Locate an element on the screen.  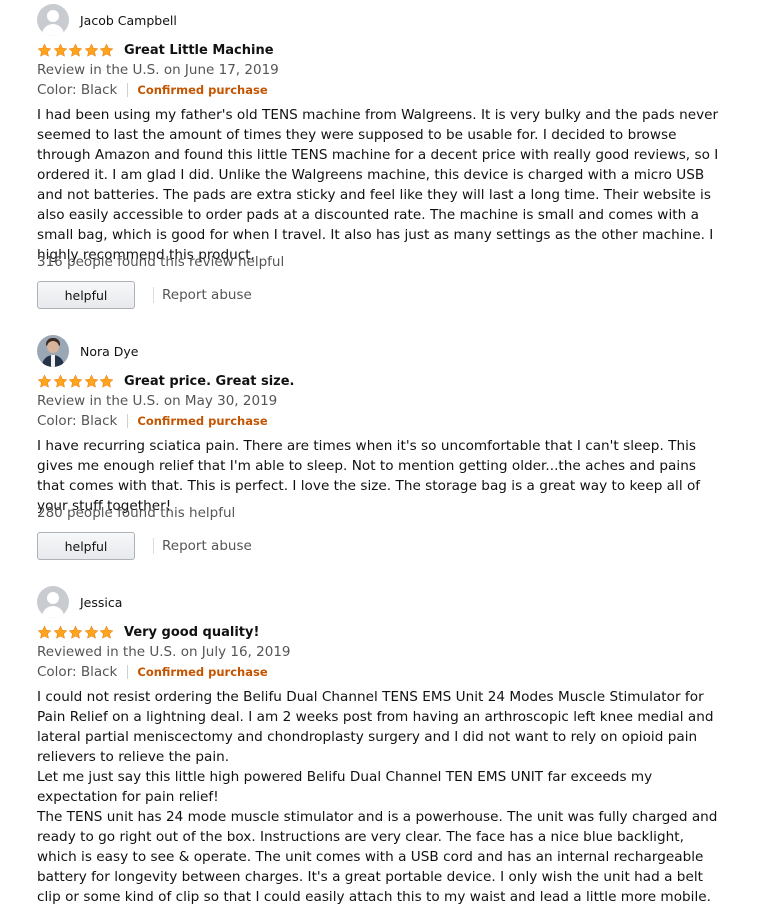
profile-photo is located at coordinates (53, 351).